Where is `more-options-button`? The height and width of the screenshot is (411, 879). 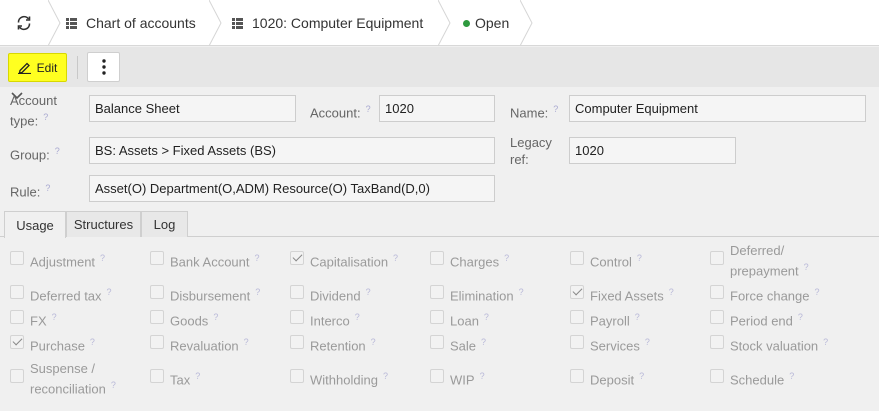
more-options-button is located at coordinates (103, 67).